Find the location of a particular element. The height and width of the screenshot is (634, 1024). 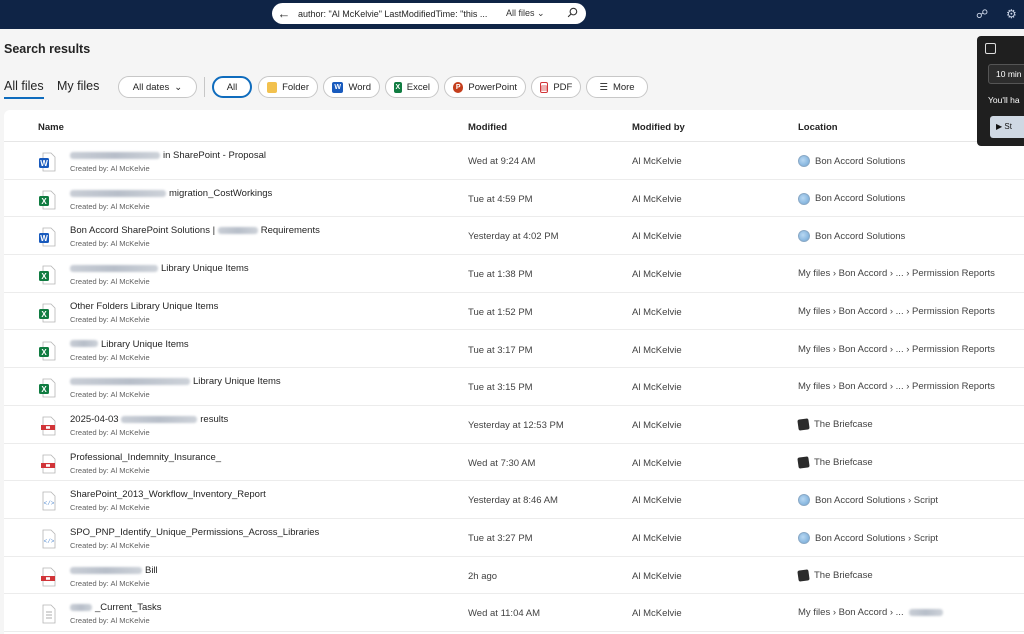

column-header-location: Location is located at coordinates (818, 127).